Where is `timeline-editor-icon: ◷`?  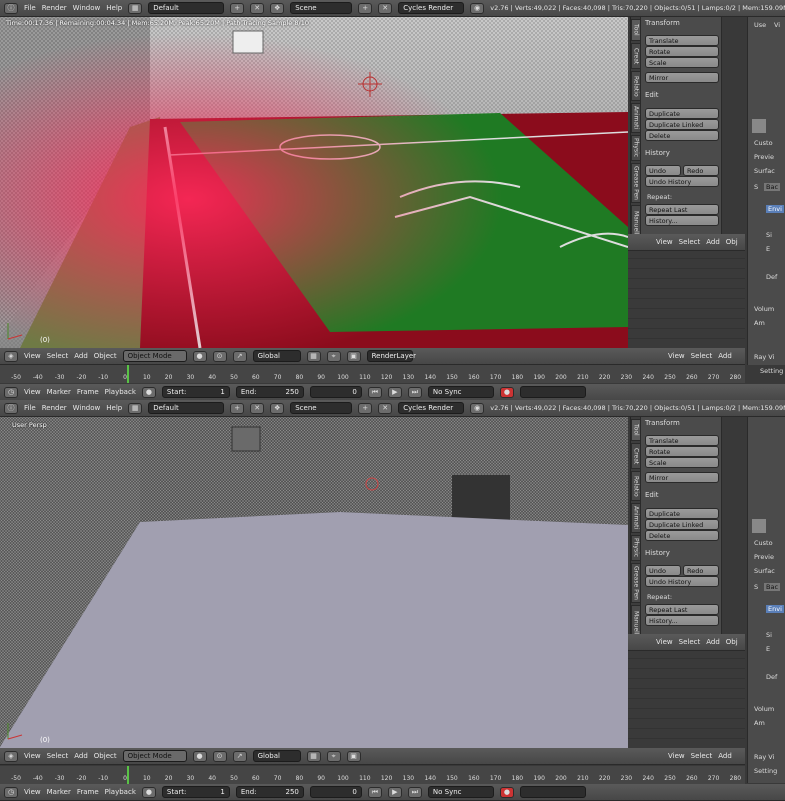 timeline-editor-icon: ◷ is located at coordinates (11, 392).